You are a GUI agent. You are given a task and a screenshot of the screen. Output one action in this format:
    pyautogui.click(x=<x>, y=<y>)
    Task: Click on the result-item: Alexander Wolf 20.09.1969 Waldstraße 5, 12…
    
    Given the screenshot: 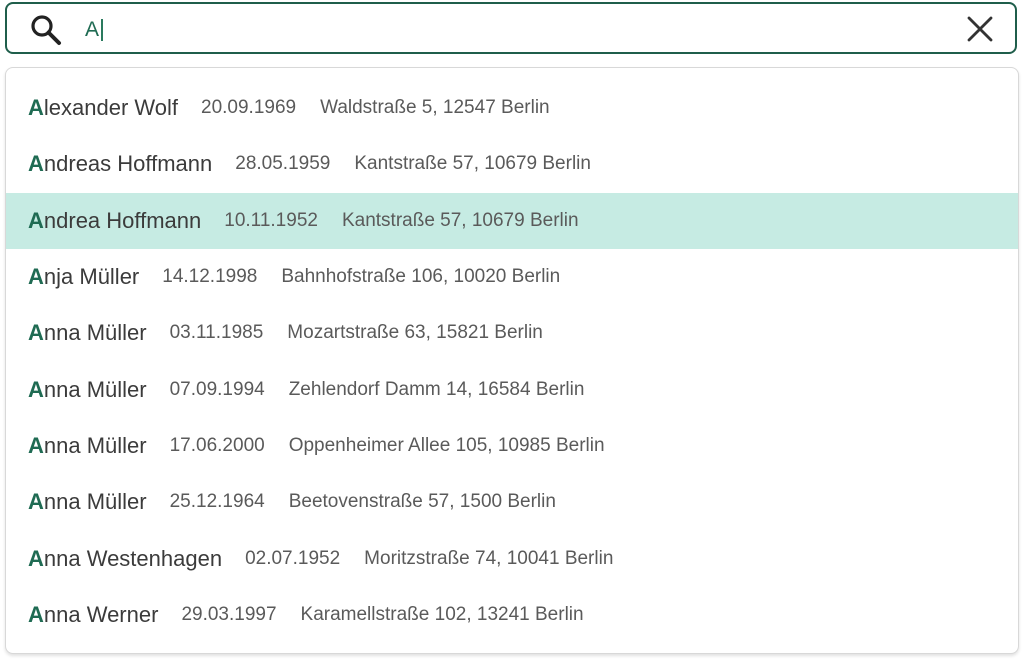 What is the action you would take?
    pyautogui.click(x=512, y=108)
    